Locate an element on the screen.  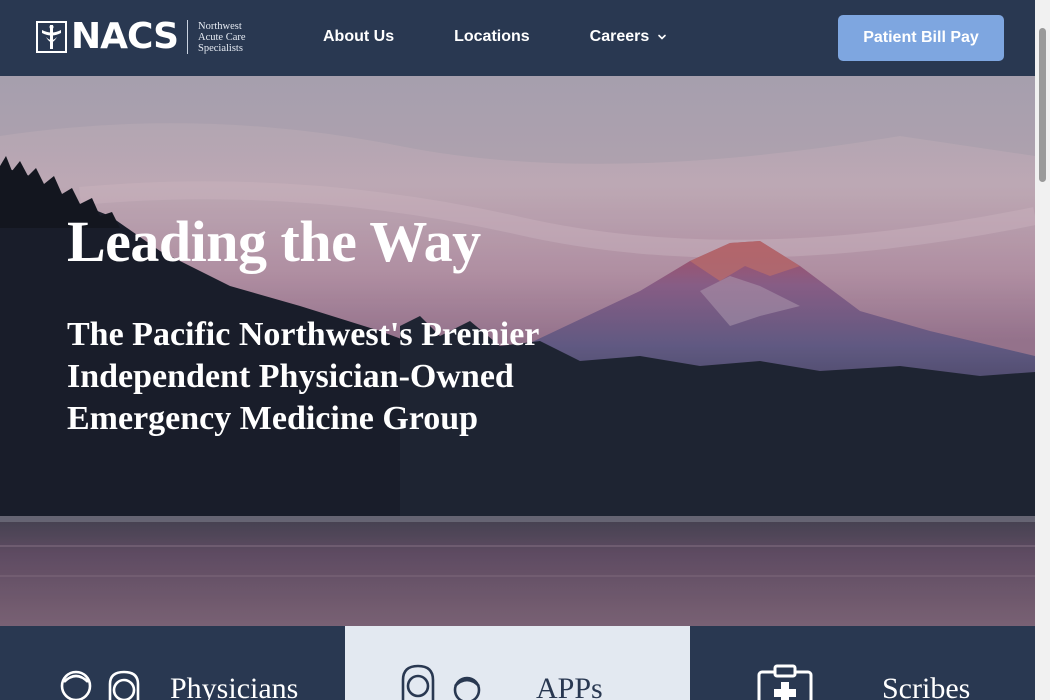
logo-wordmark: NACS is located at coordinates (125, 36).